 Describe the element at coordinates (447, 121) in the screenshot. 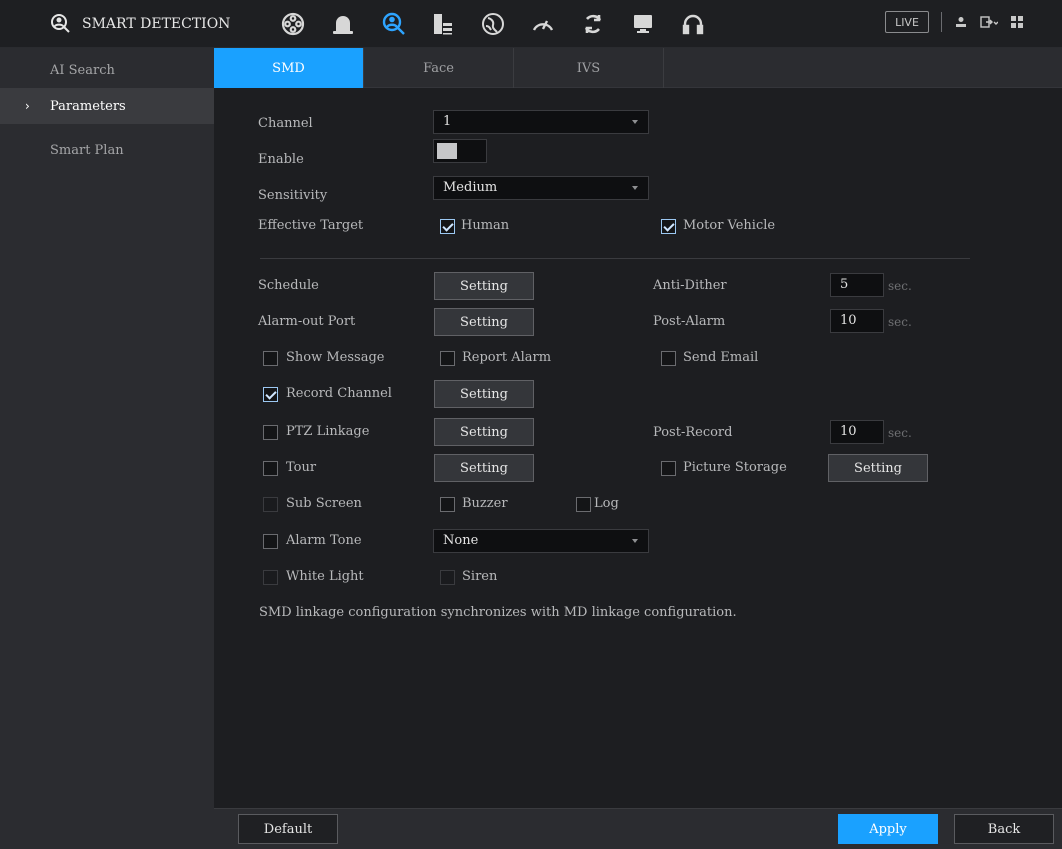

I see `channel-value: 1` at that location.